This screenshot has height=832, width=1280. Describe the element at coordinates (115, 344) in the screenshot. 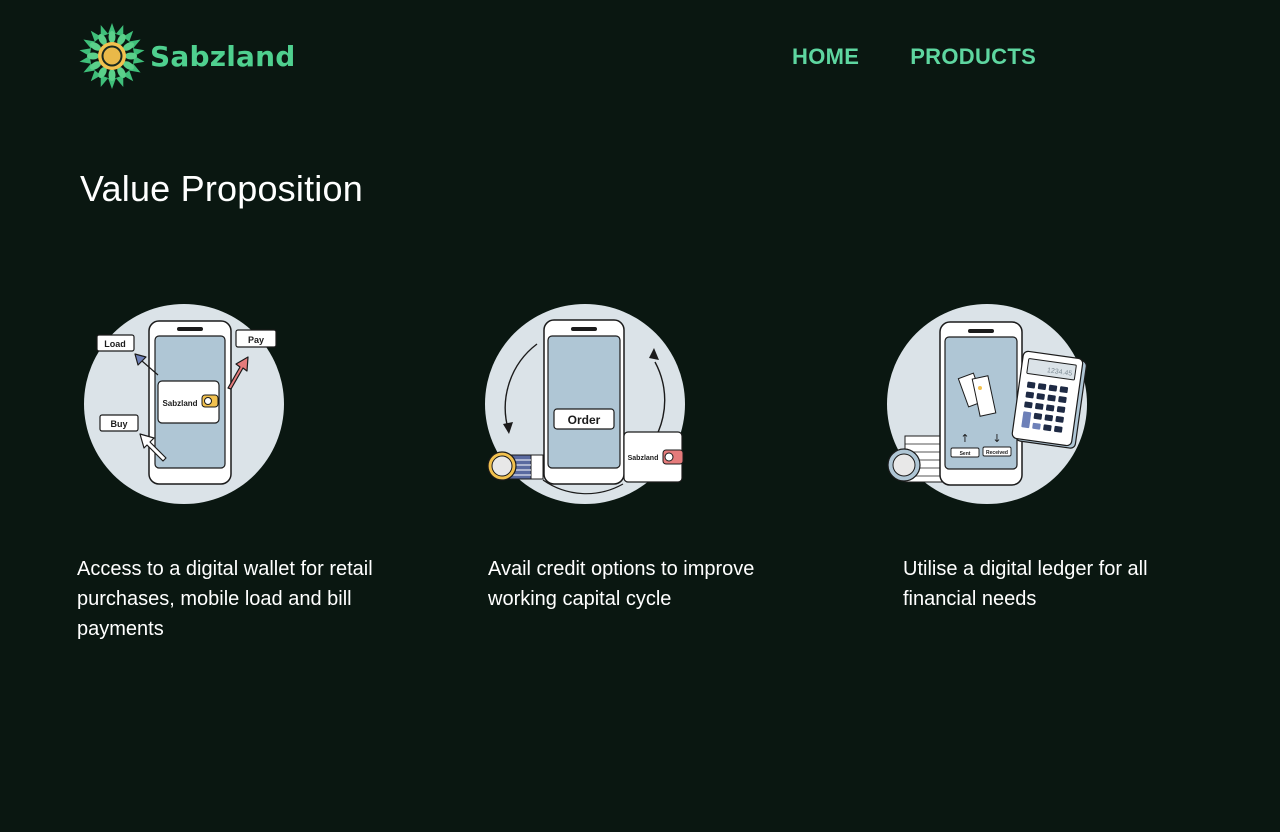

I see `load-label: Load` at that location.